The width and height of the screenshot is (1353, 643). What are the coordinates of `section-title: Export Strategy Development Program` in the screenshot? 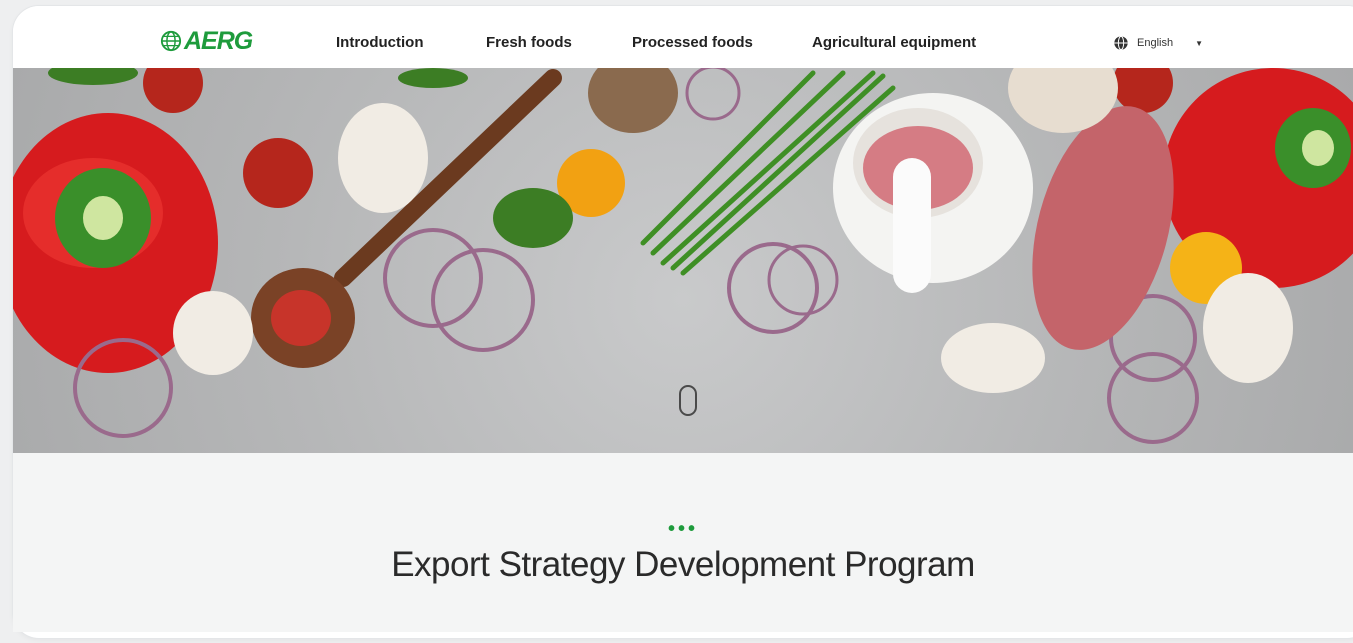 It's located at (683, 564).